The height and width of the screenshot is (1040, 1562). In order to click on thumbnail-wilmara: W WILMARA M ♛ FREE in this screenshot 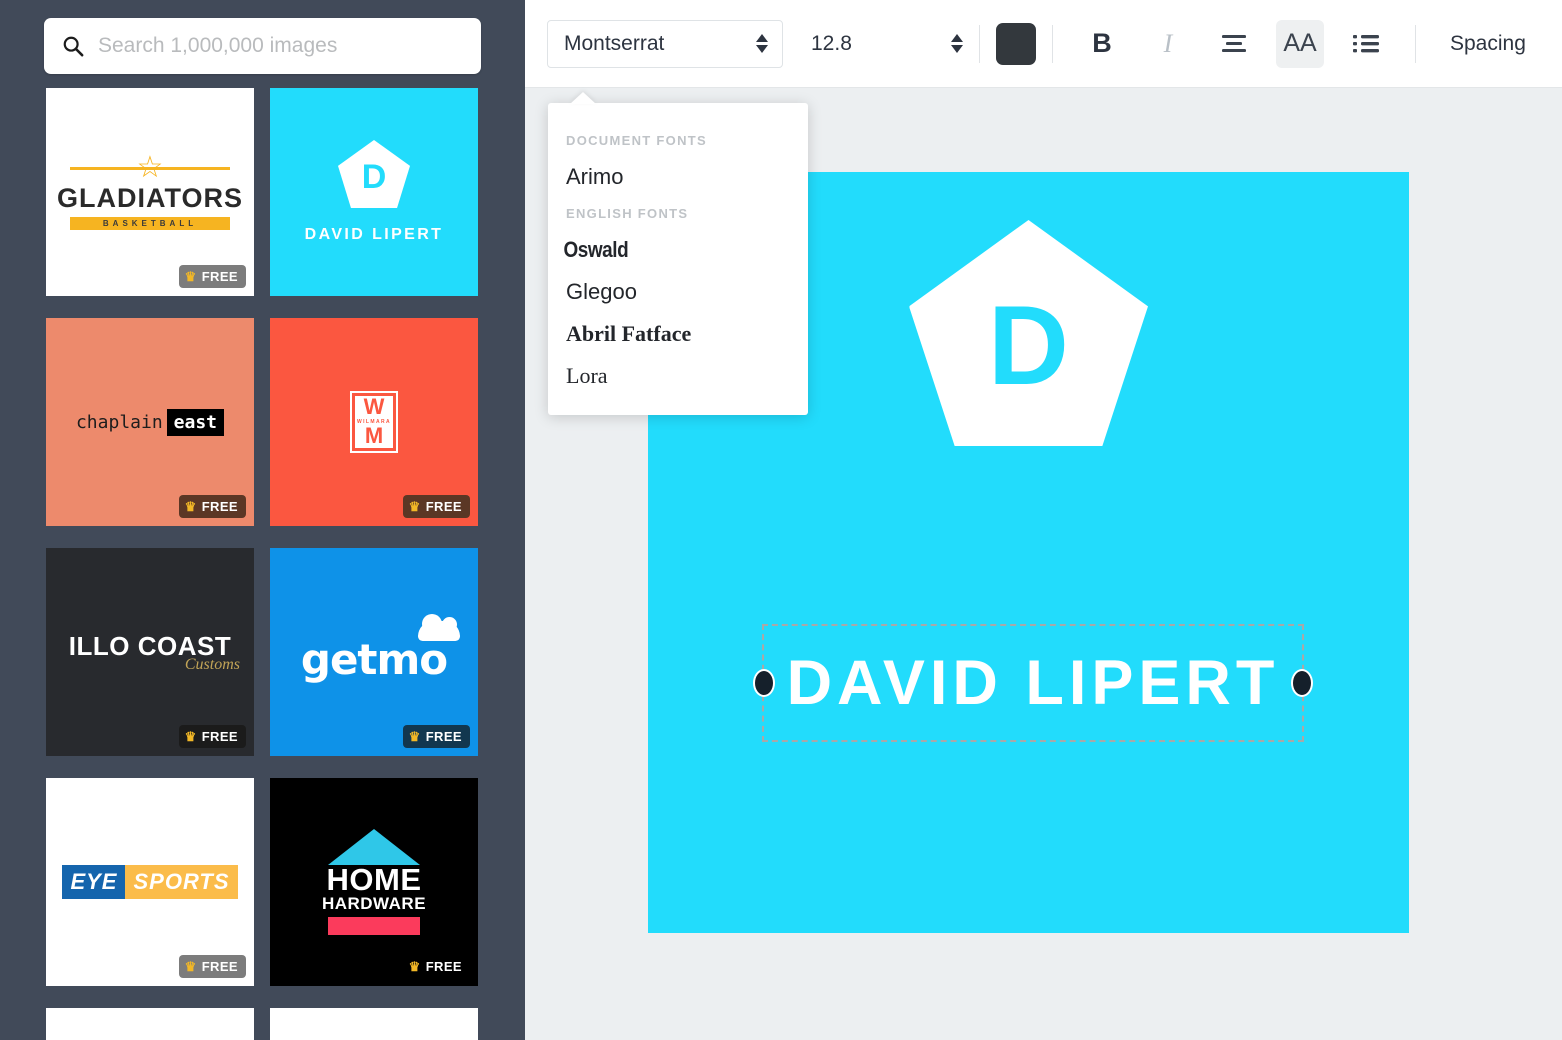, I will do `click(374, 422)`.